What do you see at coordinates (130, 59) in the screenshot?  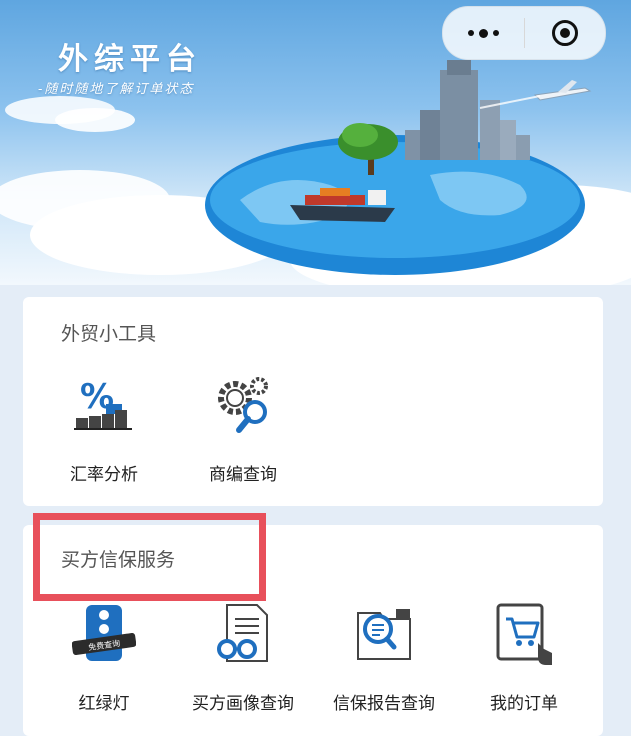 I see `banner-title: 外综平台` at bounding box center [130, 59].